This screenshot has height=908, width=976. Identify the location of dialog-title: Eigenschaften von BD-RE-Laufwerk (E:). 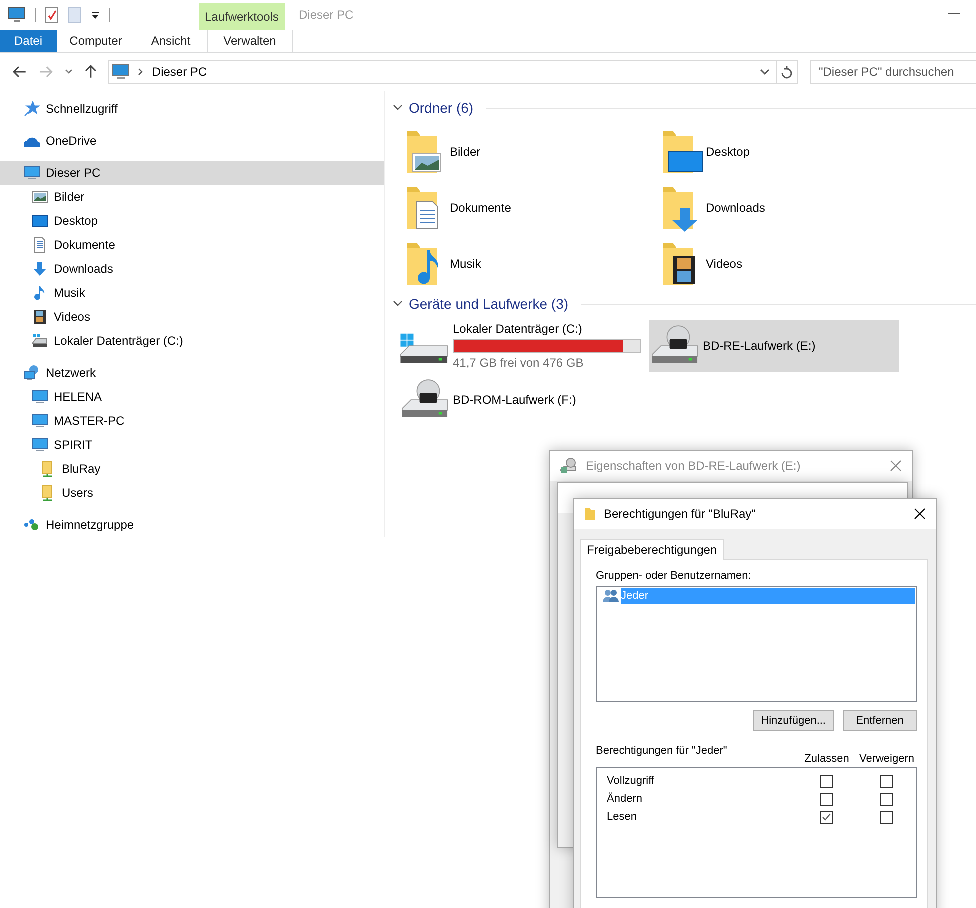
(693, 466).